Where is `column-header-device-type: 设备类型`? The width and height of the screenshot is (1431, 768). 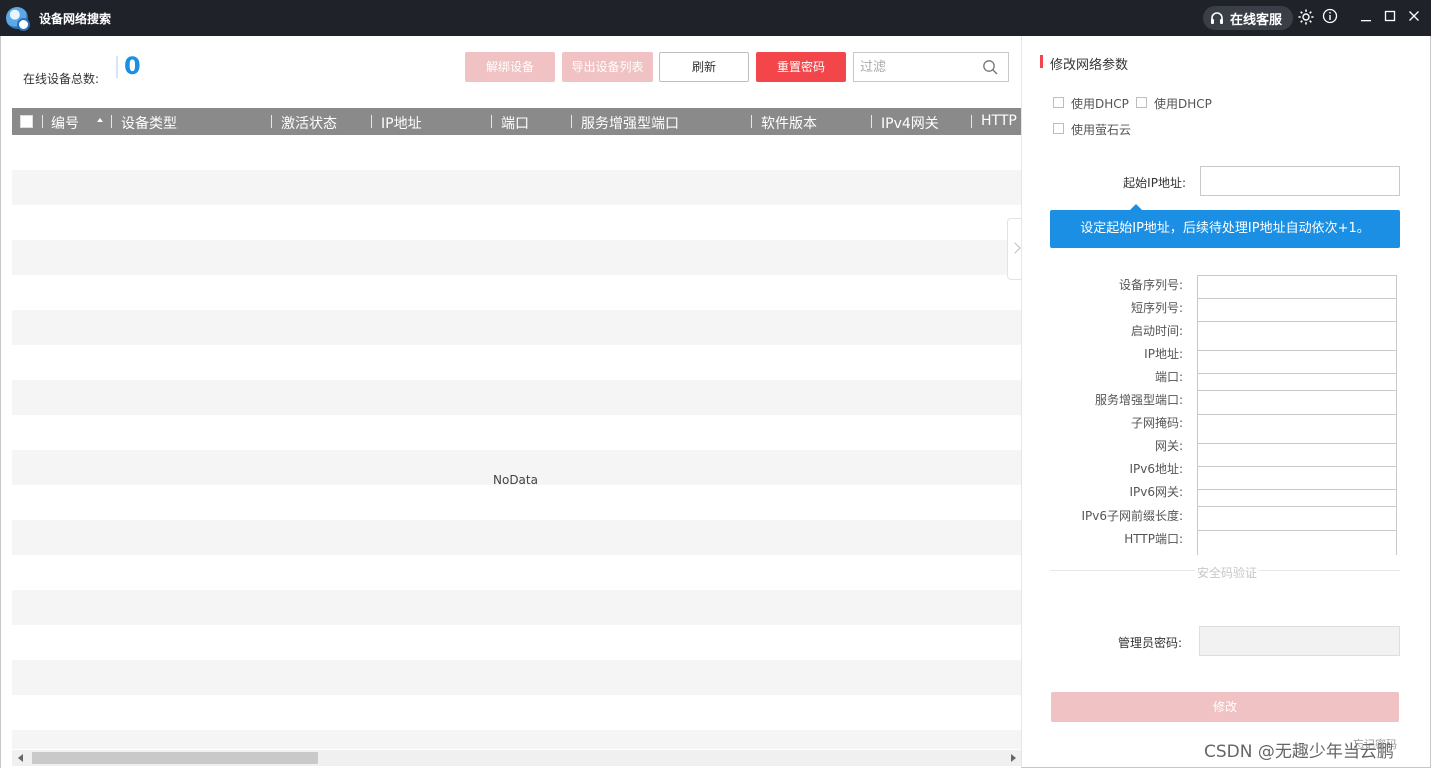
column-header-device-type: 设备类型 is located at coordinates (149, 123).